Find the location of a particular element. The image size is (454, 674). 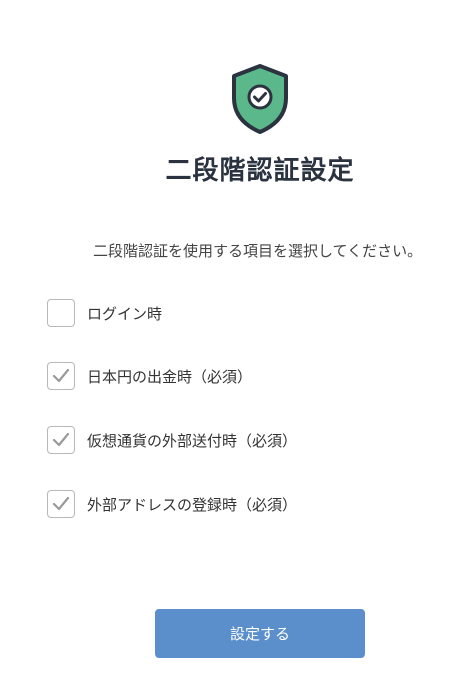

option-jpy-withdrawal: 日本円の出金時（必須） is located at coordinates (149, 376).